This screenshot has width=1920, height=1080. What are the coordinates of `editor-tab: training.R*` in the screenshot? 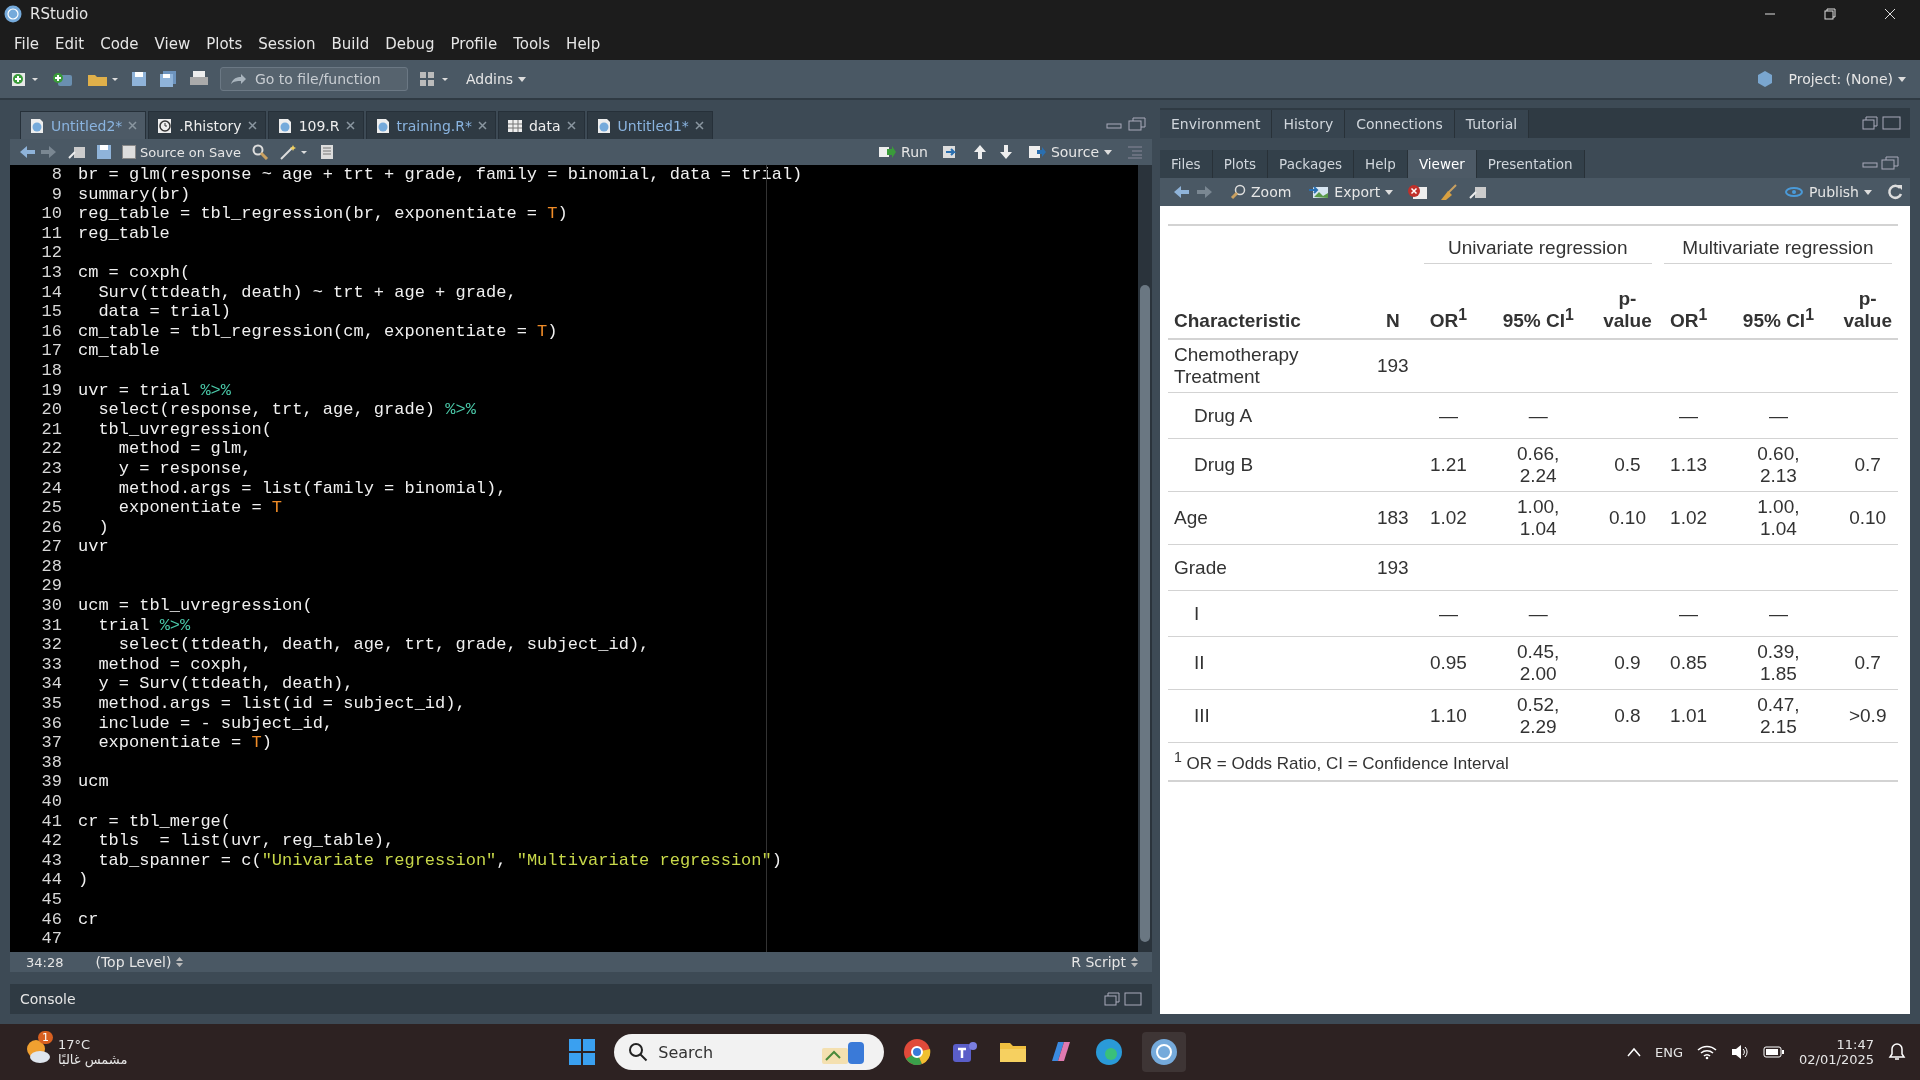 It's located at (430, 125).